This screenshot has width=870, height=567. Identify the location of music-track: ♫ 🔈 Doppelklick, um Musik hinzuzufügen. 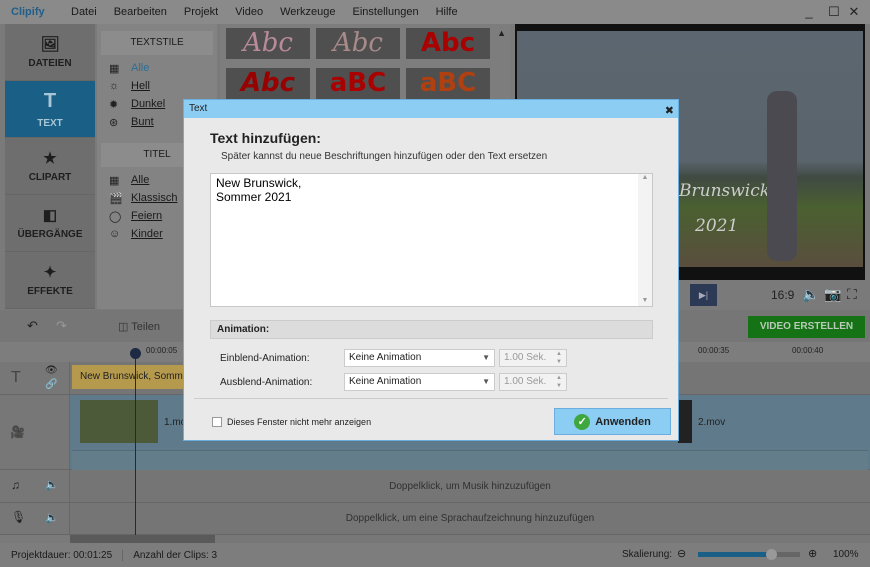
(435, 486).